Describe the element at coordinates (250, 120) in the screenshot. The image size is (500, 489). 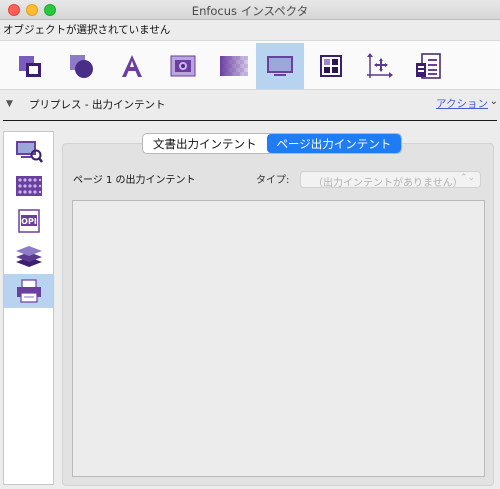
I see `section-divider` at that location.